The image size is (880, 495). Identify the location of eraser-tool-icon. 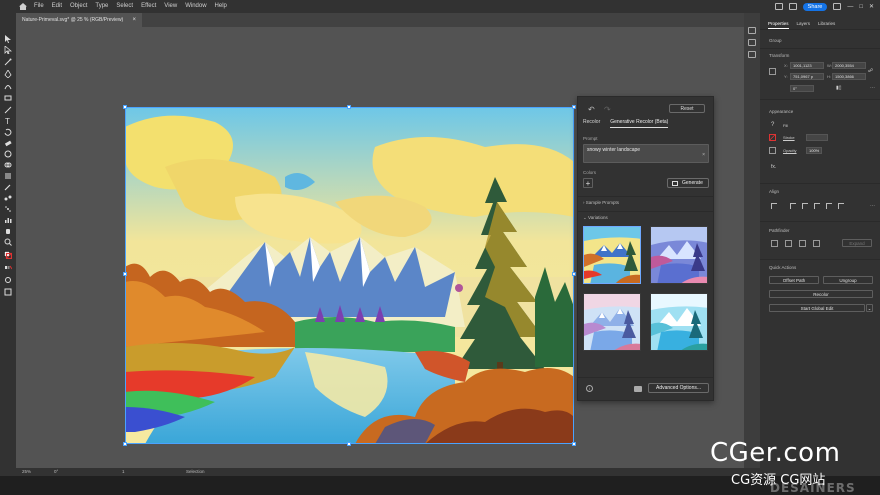
(8, 140).